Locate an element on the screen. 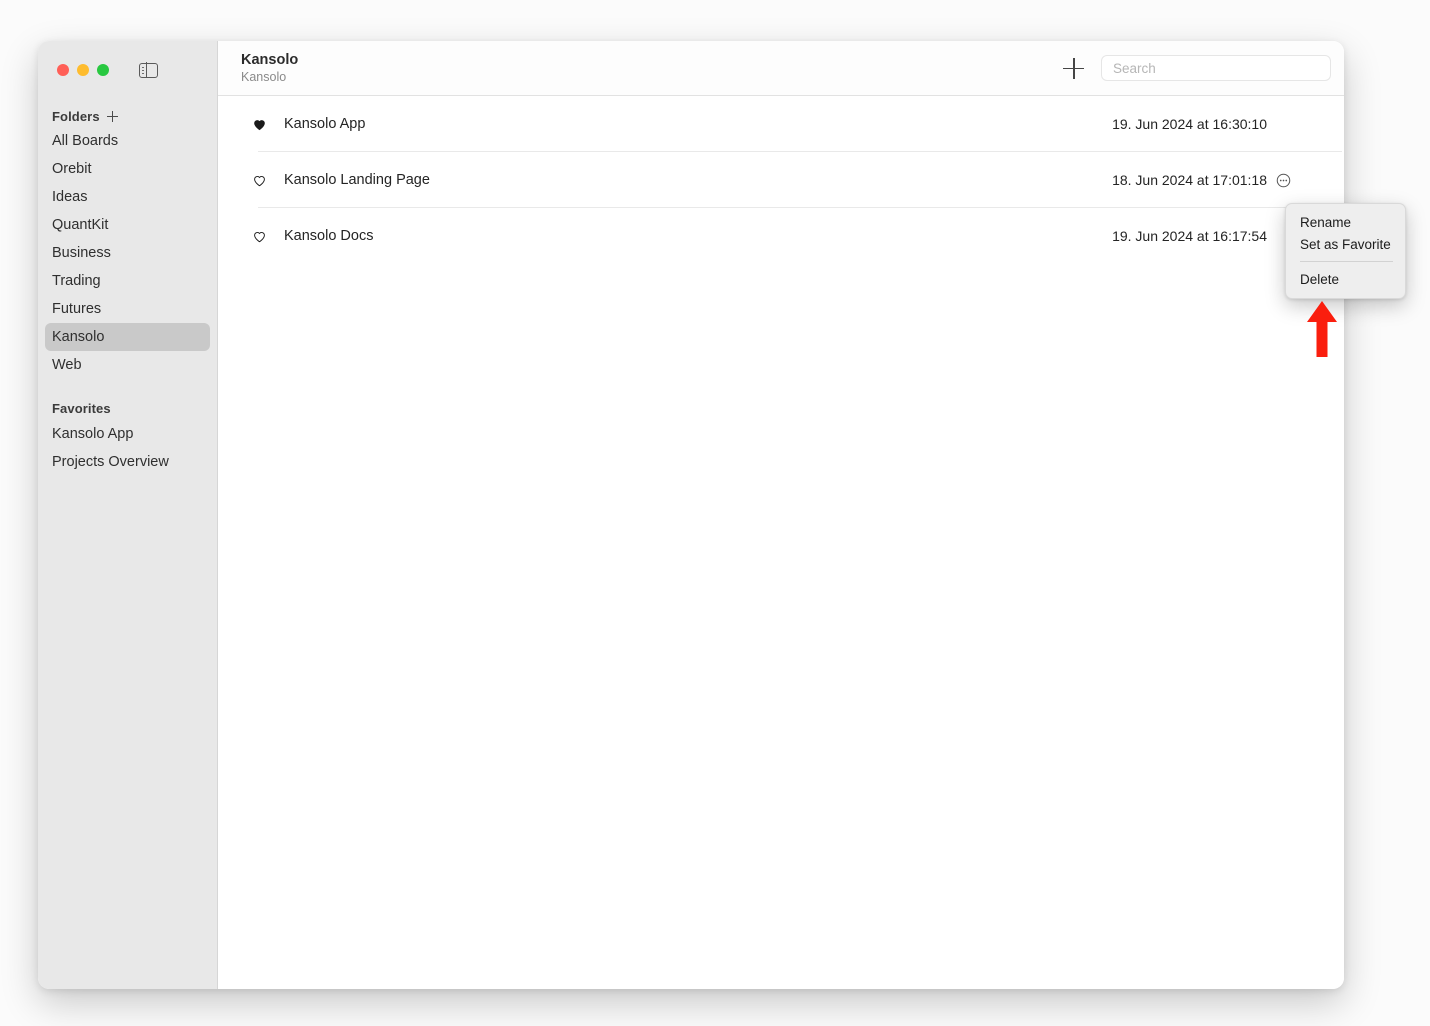  menu-item-label: Set as Favorite is located at coordinates (1345, 244).